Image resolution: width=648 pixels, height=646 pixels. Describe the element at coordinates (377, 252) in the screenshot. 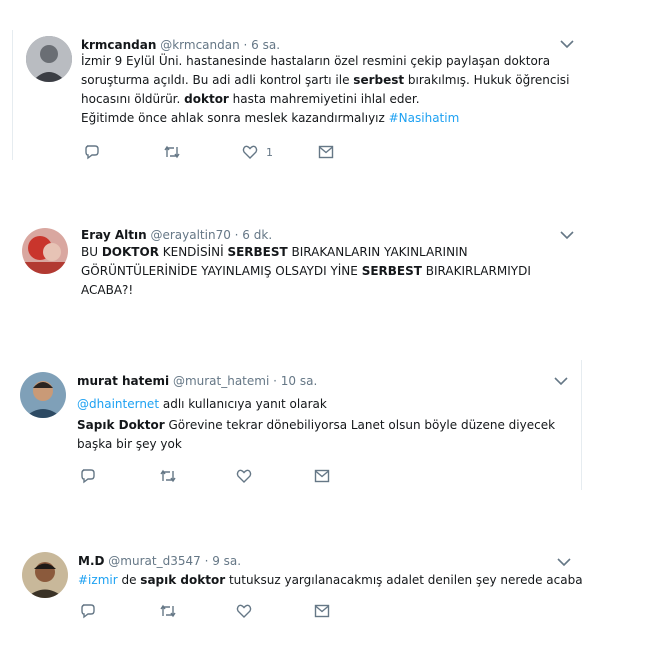

I see `text-span: BIRAKANLARIN YAKINLARININ` at that location.